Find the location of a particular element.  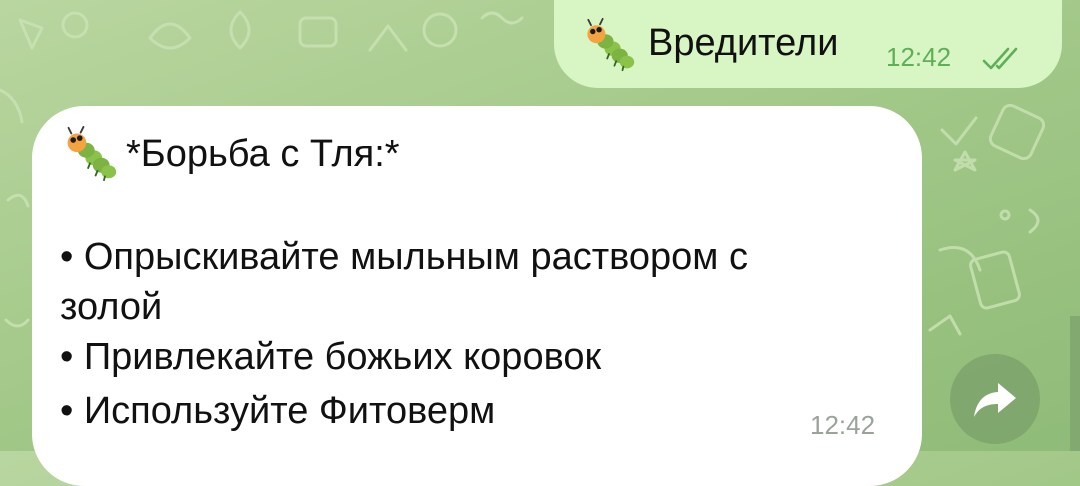

screen-edge-strip is located at coordinates (1075, 383).